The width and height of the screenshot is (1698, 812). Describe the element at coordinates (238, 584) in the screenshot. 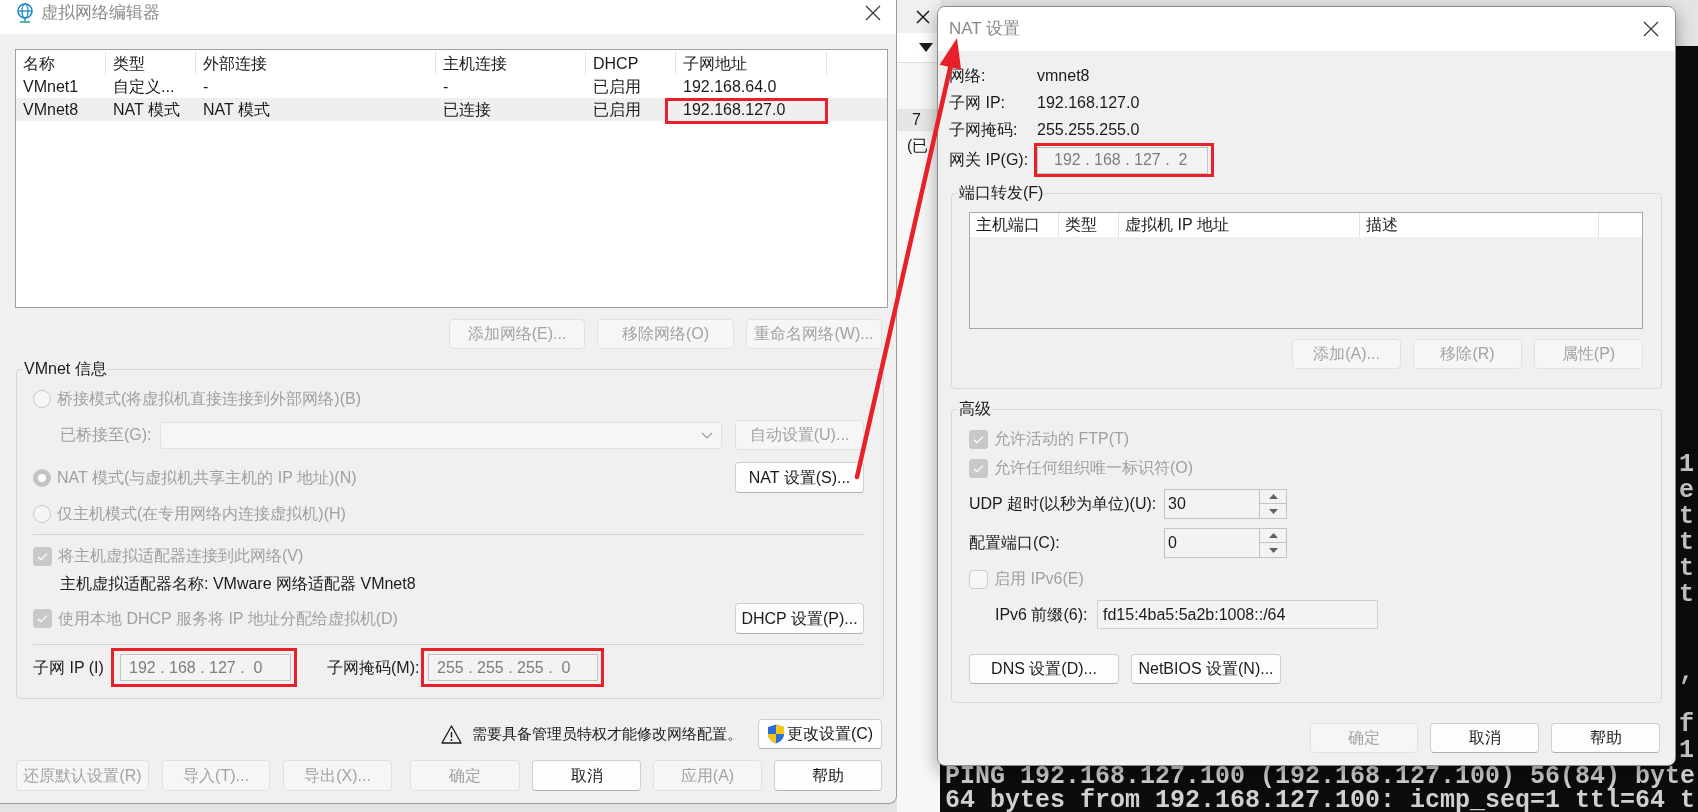

I see `adapter-name-text: 主机虚拟适配器名称: VMware 网络适配器 VMnet8` at that location.